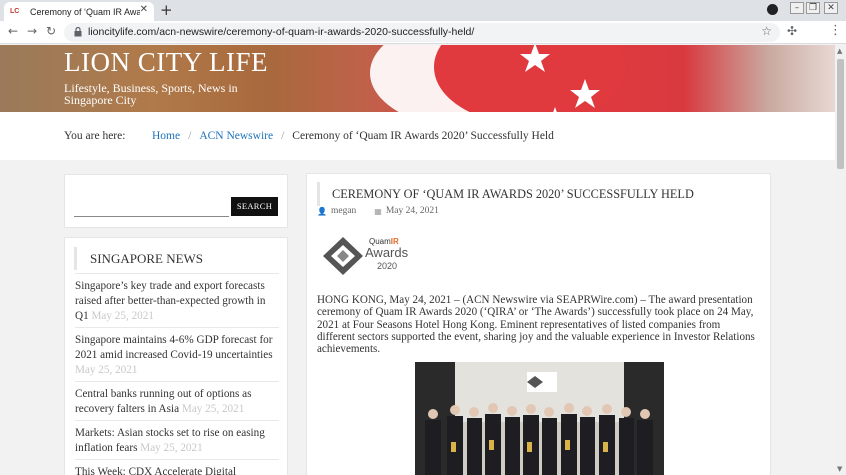 The width and height of the screenshot is (846, 475). Describe the element at coordinates (840, 260) in the screenshot. I see `scrollbar: ▲ ▼` at that location.